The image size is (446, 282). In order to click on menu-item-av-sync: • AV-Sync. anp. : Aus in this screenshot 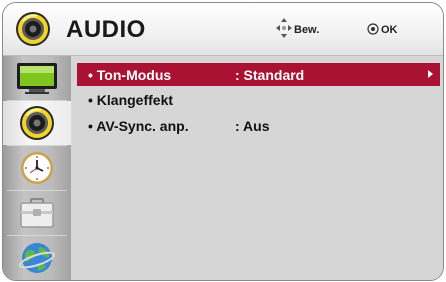, I will do `click(258, 125)`.